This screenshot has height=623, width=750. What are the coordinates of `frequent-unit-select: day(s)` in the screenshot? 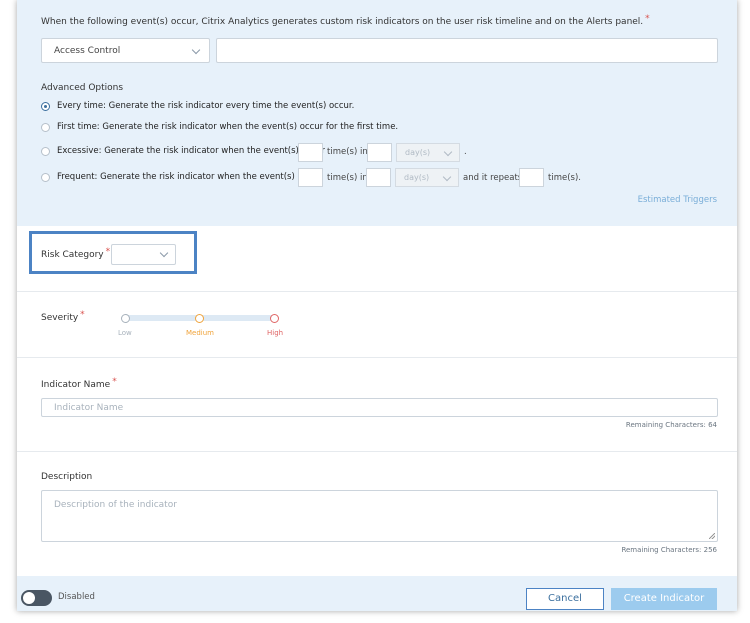 It's located at (427, 177).